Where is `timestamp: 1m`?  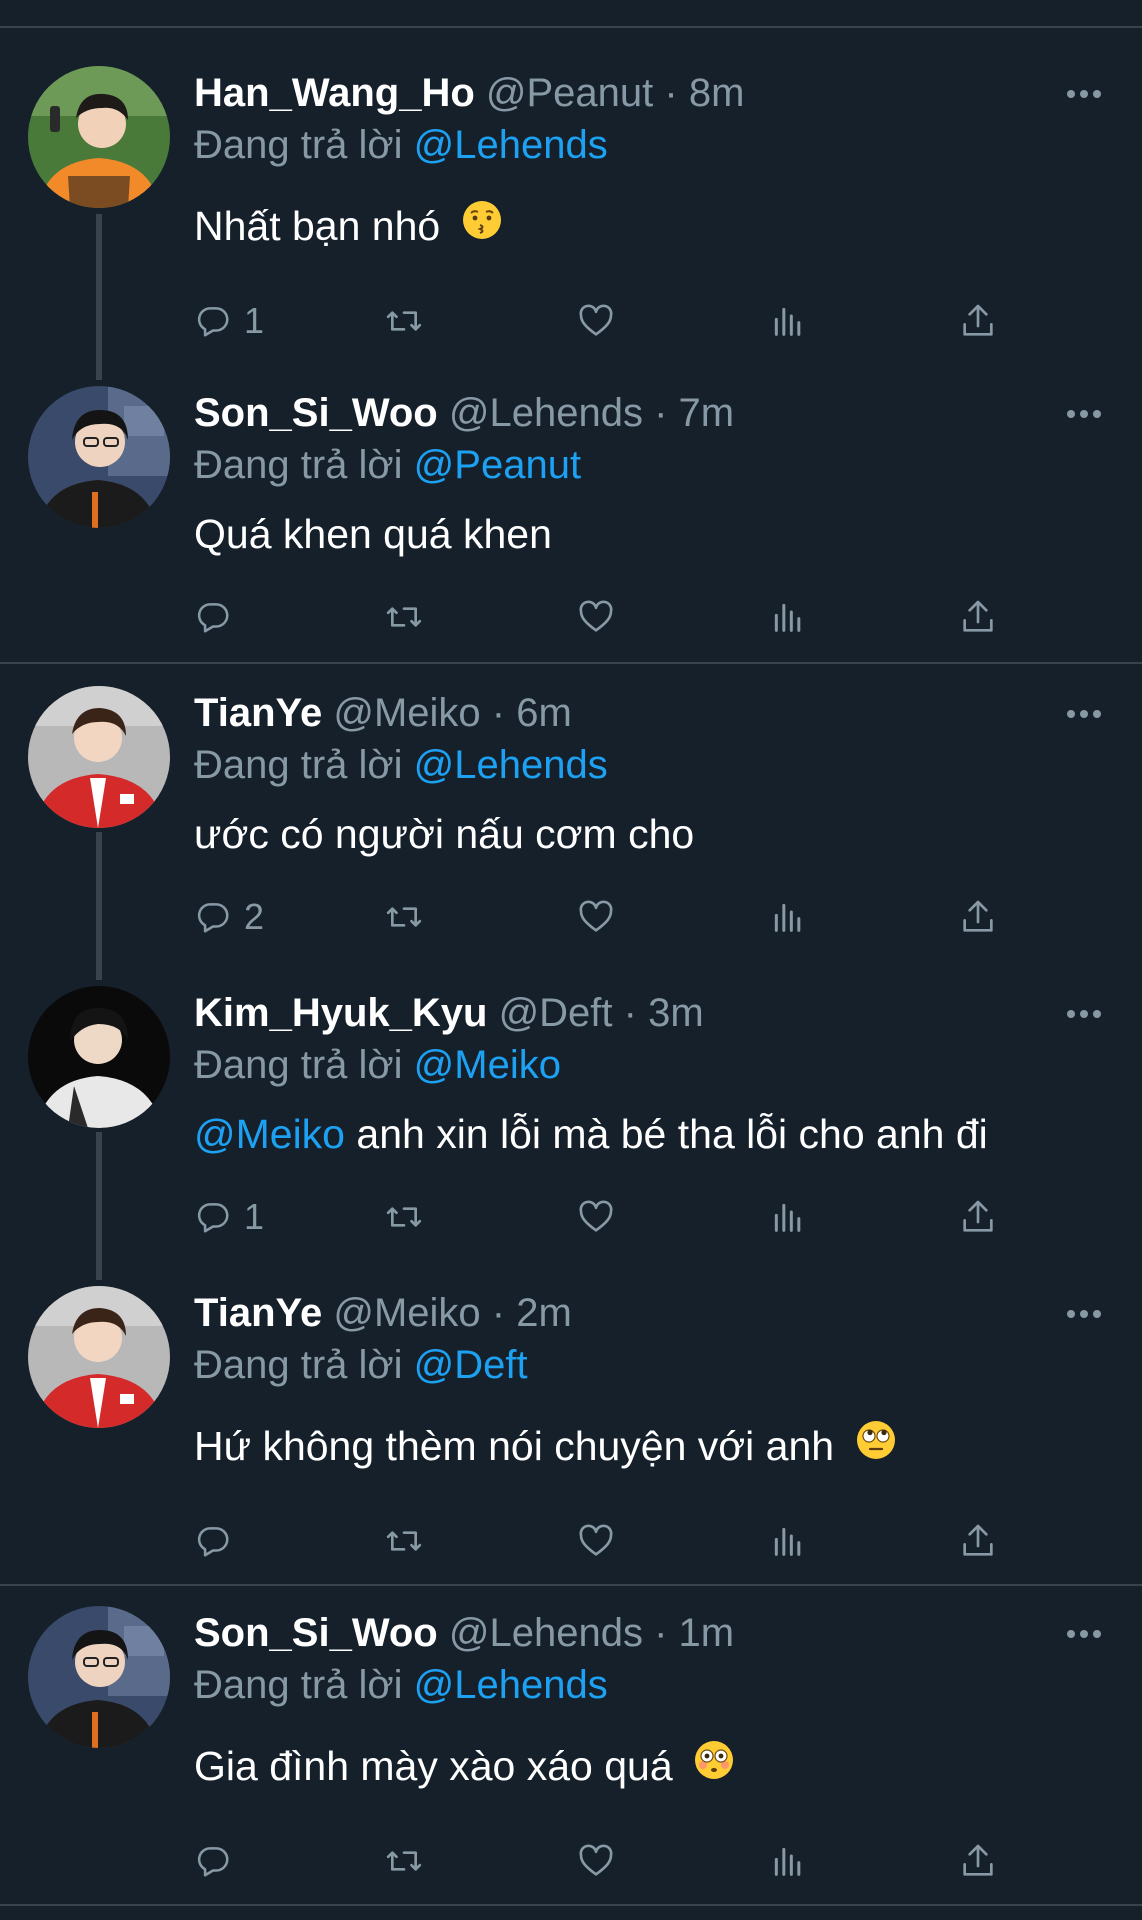 timestamp: 1m is located at coordinates (707, 1633).